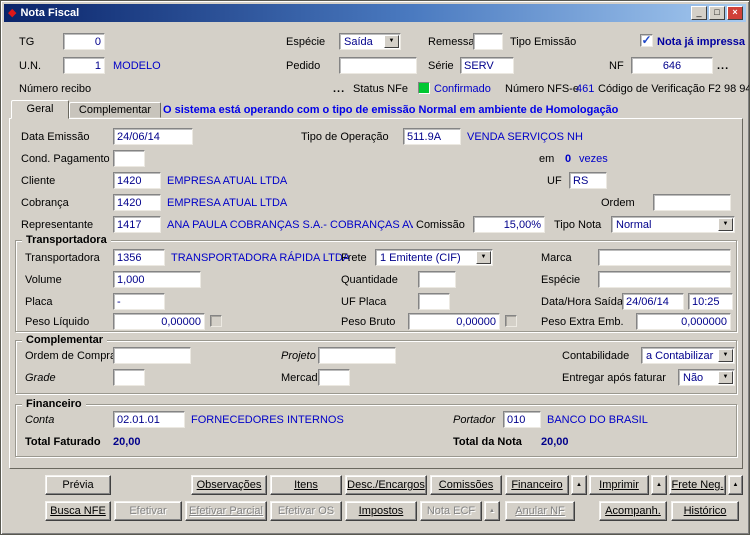  Describe the element at coordinates (735, 13) in the screenshot. I see `close-button: ×` at that location.